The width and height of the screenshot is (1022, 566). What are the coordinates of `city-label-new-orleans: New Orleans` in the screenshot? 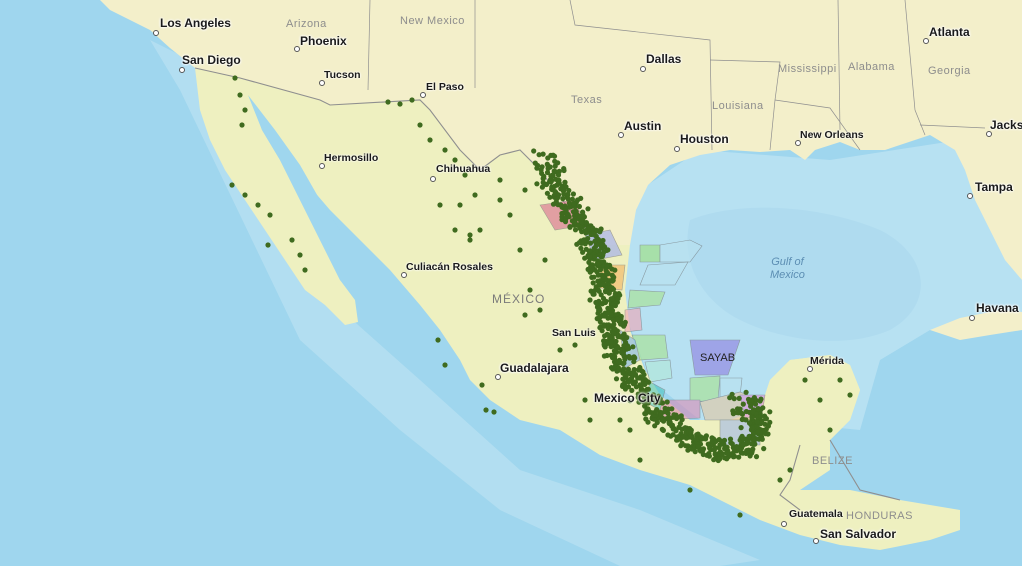 It's located at (832, 135).